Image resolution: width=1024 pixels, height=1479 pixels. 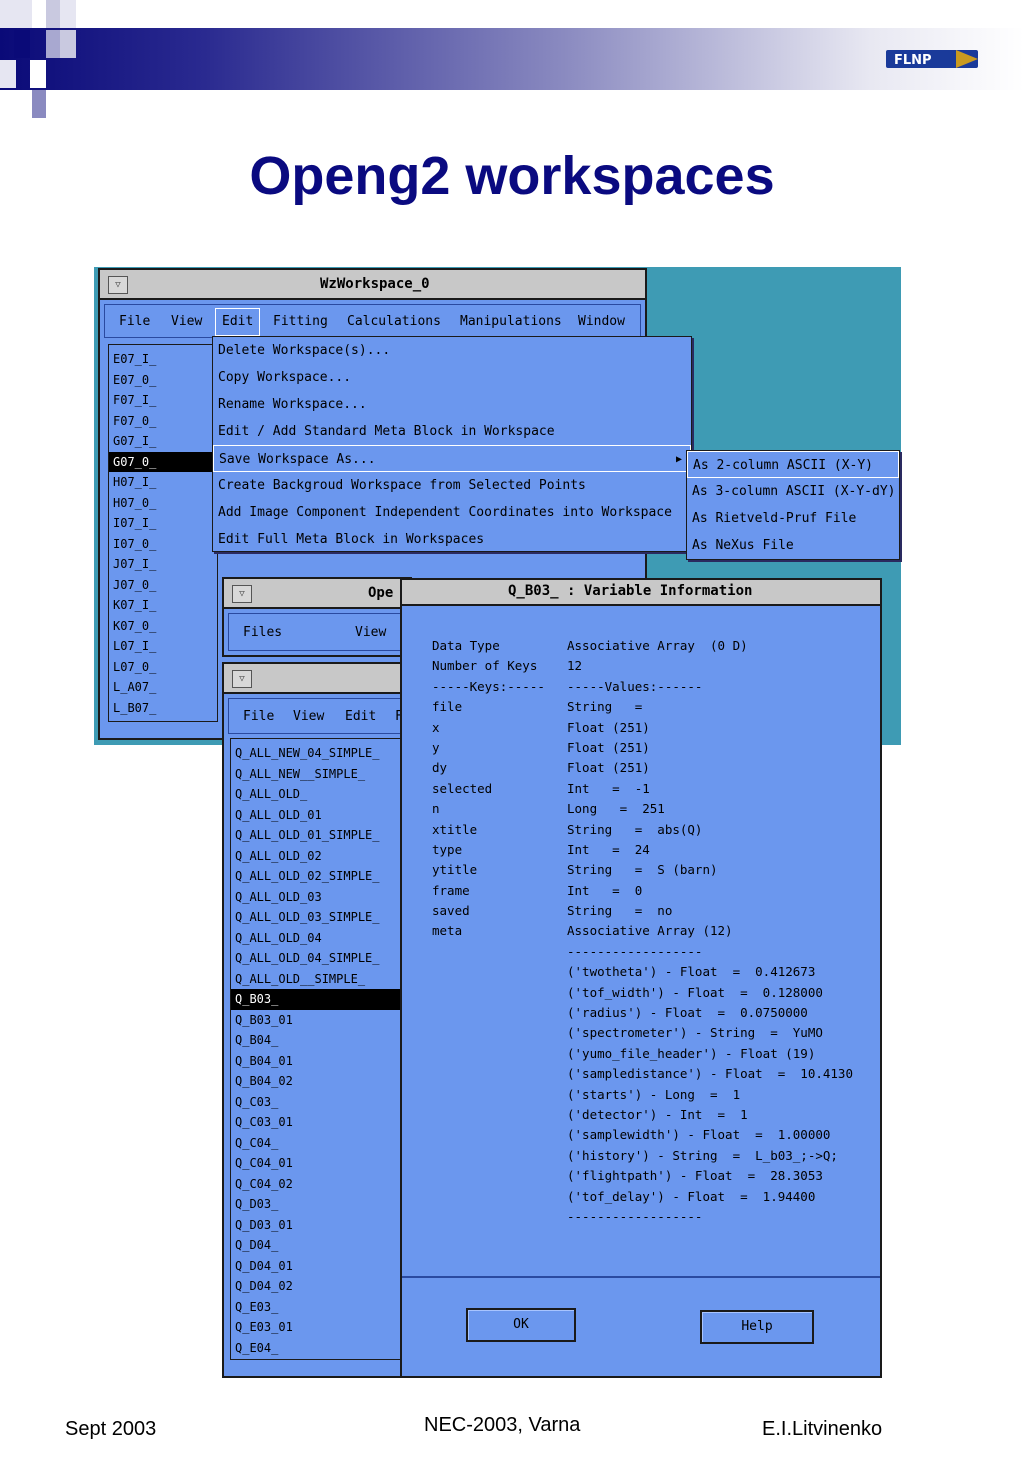 What do you see at coordinates (322, 1348) in the screenshot?
I see `variable-list-item: Q_E04_` at bounding box center [322, 1348].